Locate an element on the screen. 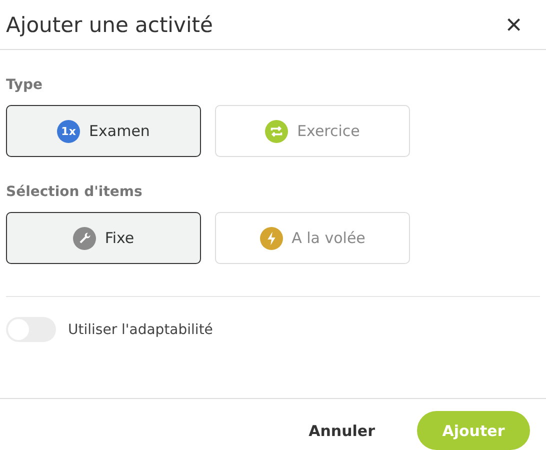  option-button: Fixe is located at coordinates (103, 238).